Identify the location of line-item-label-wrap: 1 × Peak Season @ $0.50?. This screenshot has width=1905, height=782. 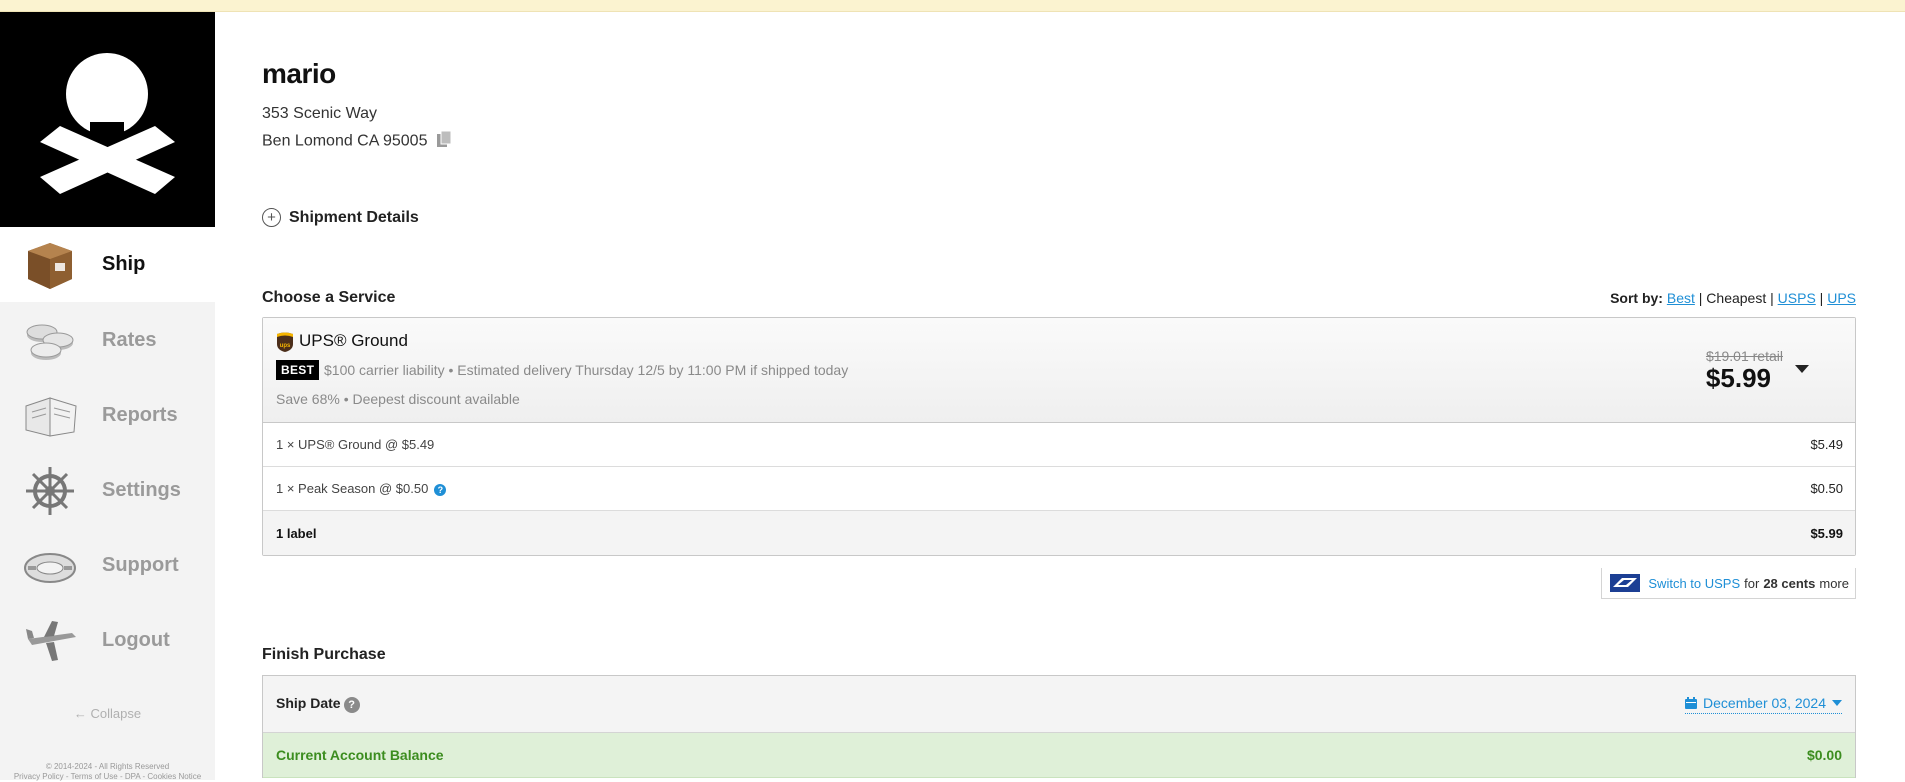
(361, 488).